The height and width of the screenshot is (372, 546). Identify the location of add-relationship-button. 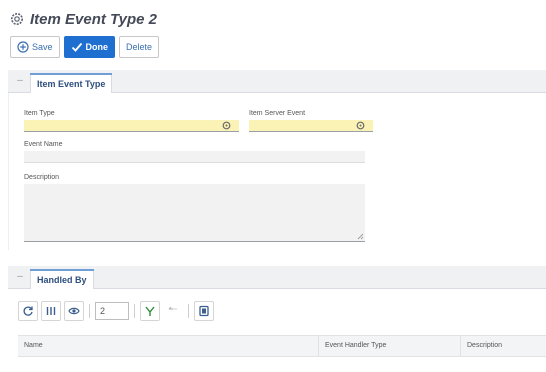
(150, 311).